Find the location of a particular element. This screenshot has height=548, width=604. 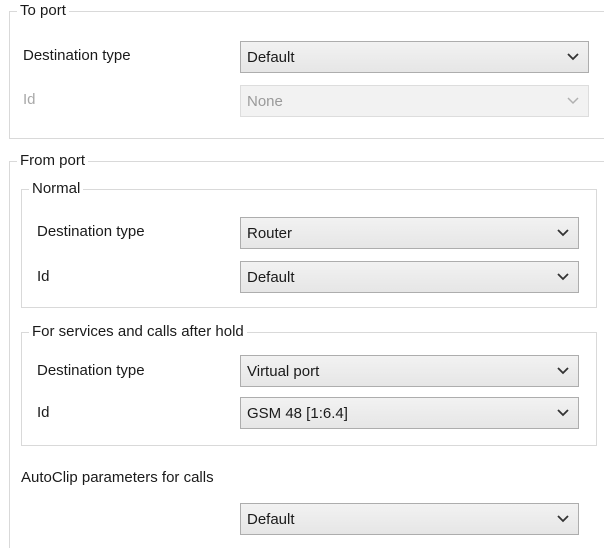

services-id-value: GSM 48 [1:6.4] is located at coordinates (297, 413).